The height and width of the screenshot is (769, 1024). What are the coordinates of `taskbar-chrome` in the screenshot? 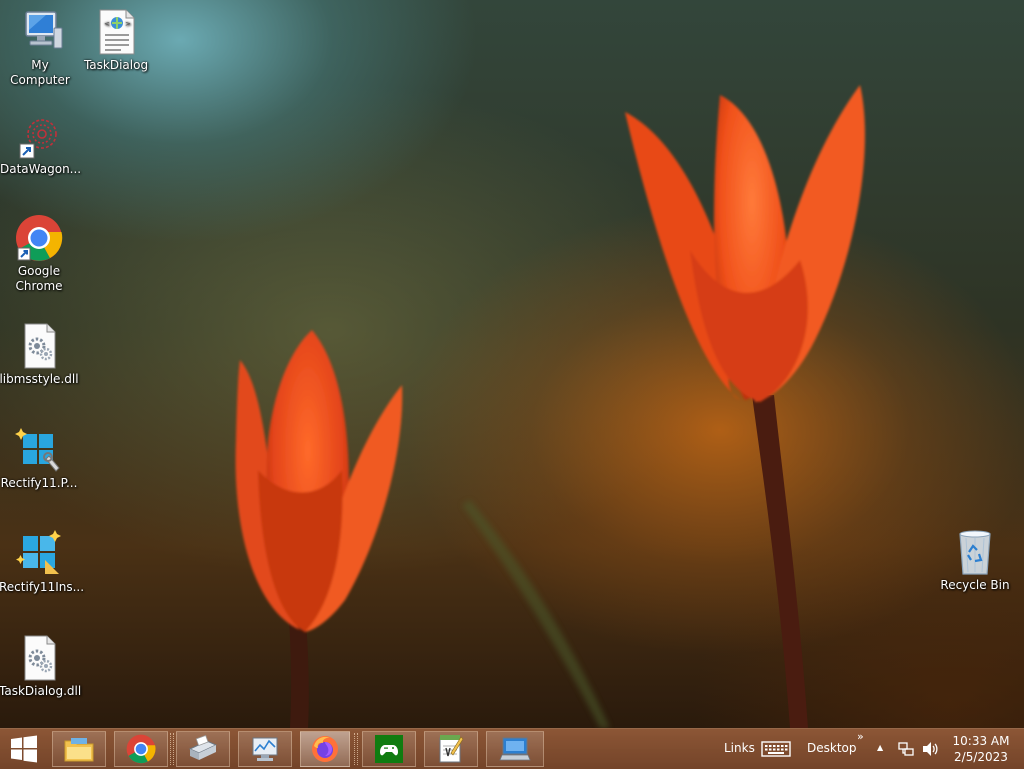 It's located at (141, 749).